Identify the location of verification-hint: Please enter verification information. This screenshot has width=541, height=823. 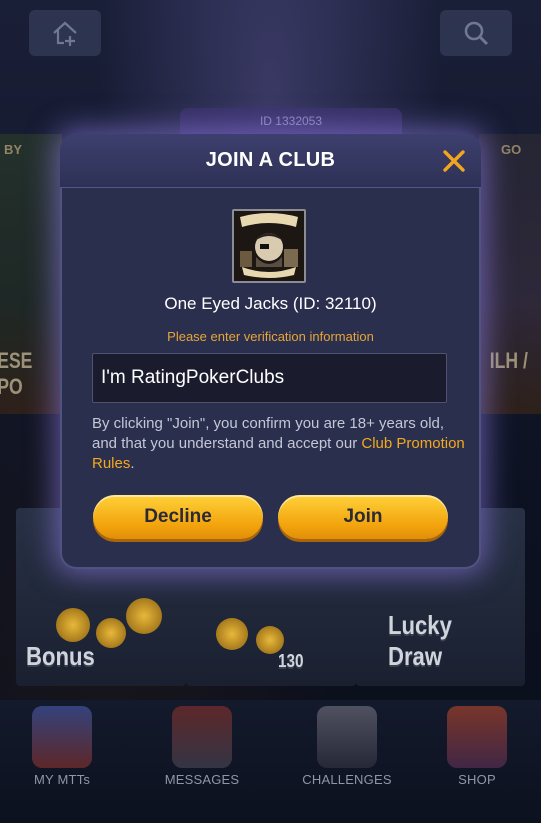
(270, 336).